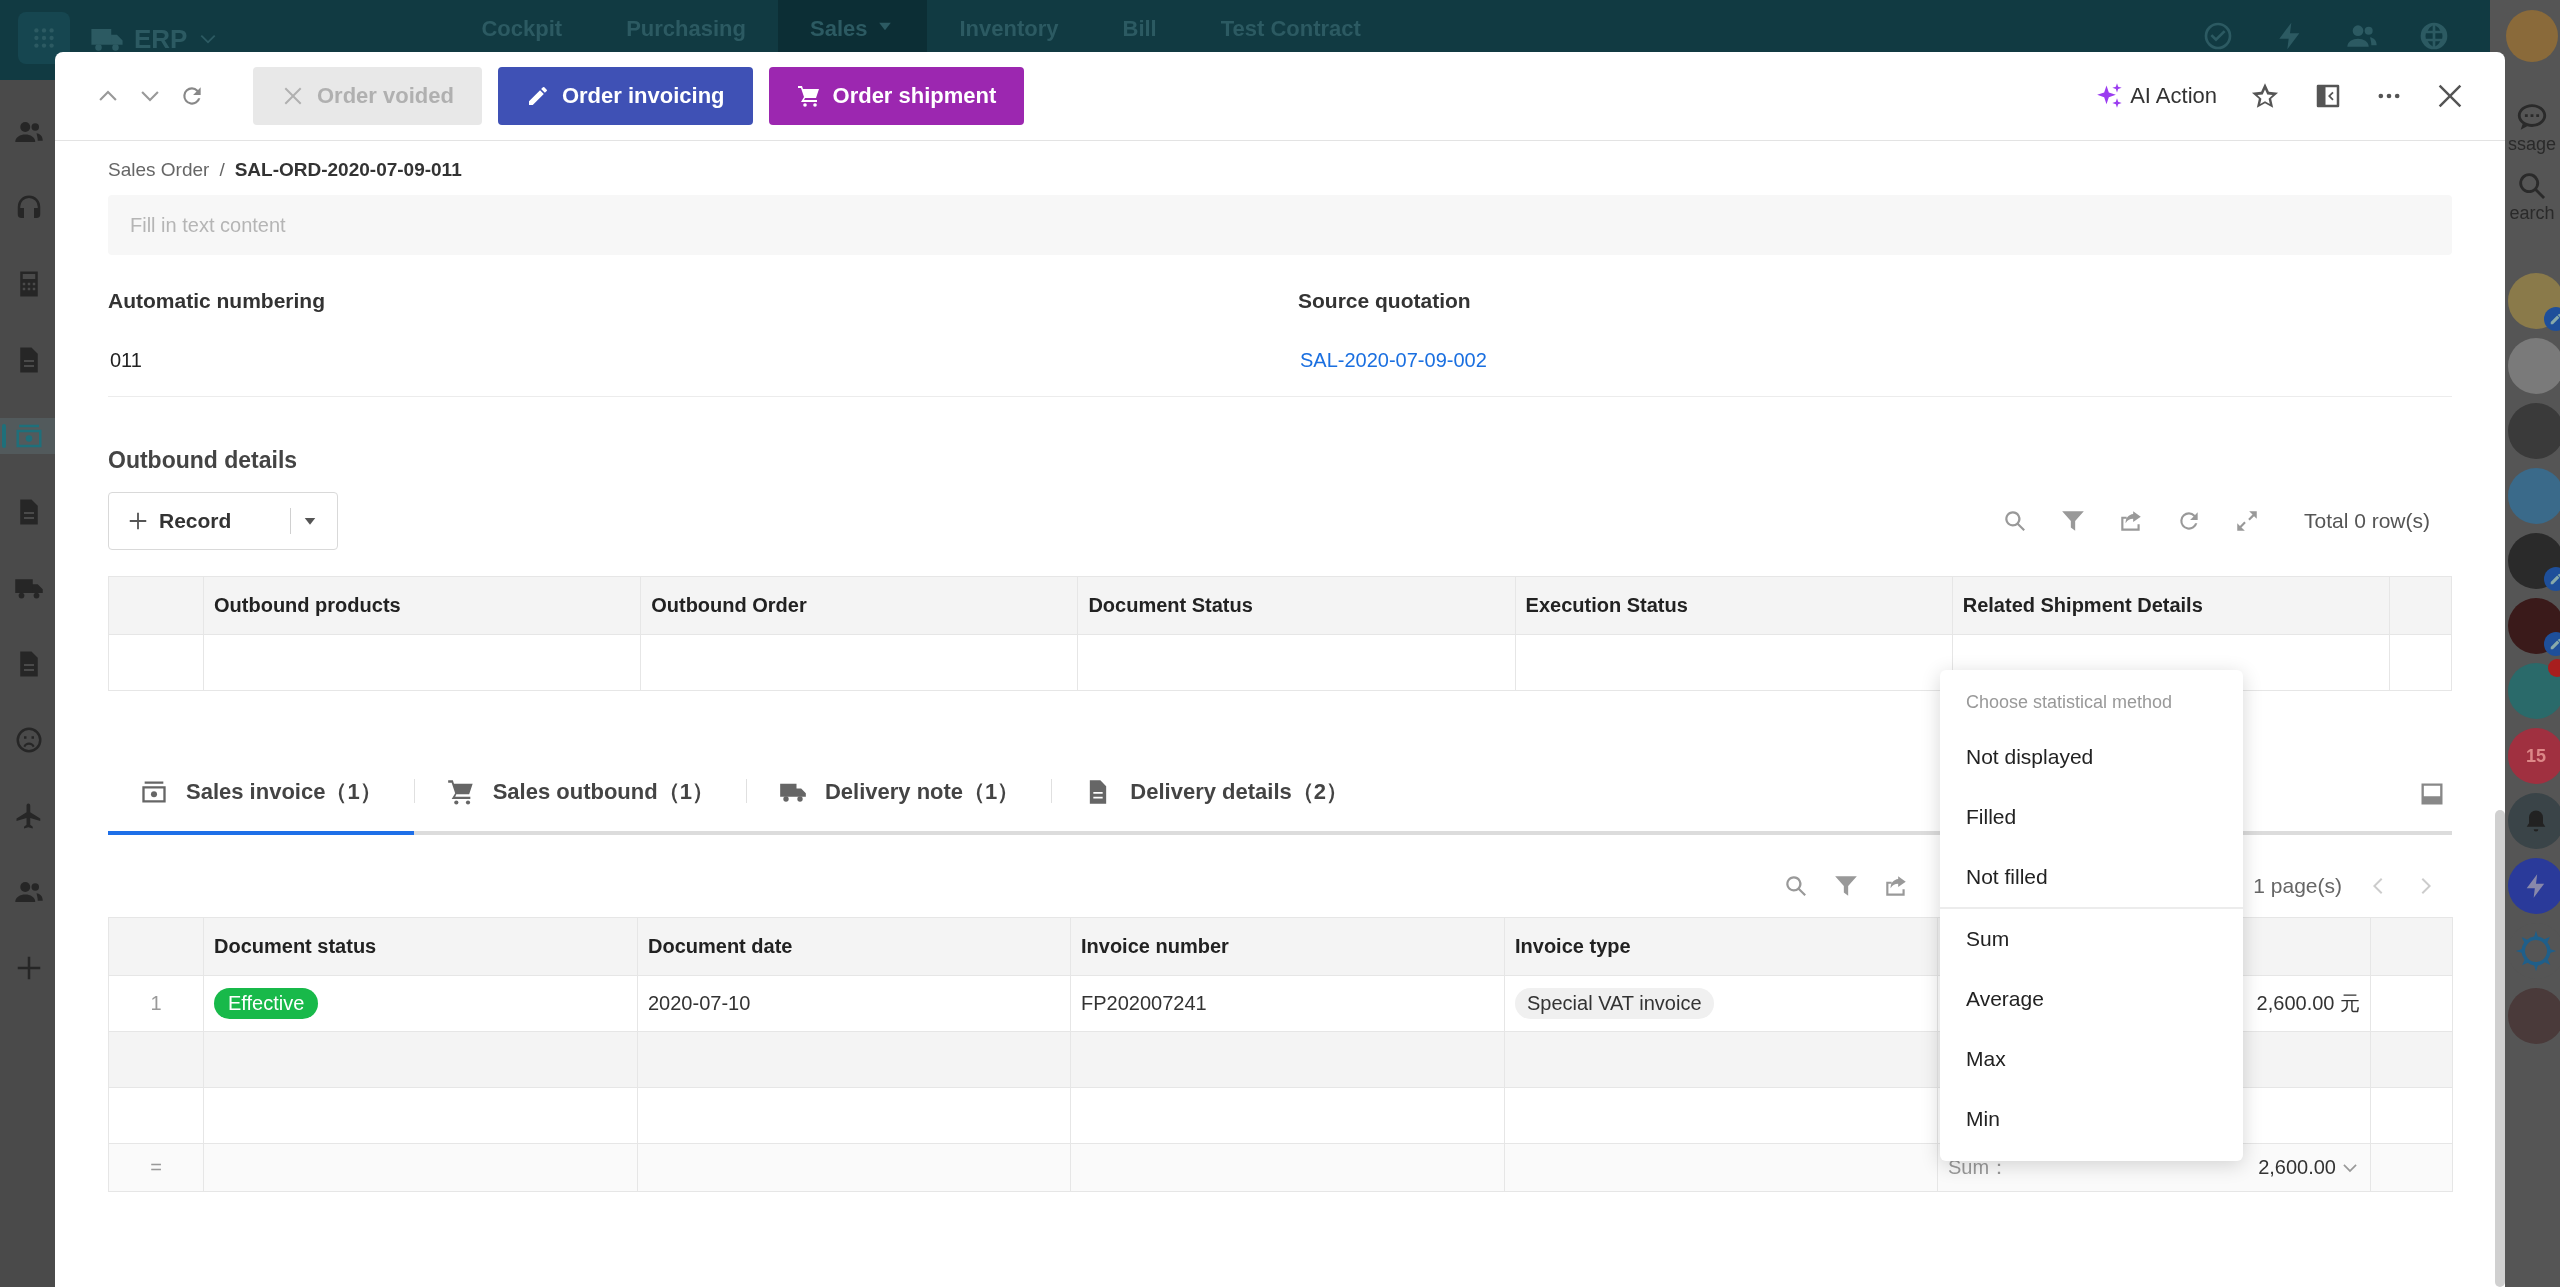 This screenshot has width=2560, height=1287. I want to click on menu-item: Not displayed, so click(2091, 757).